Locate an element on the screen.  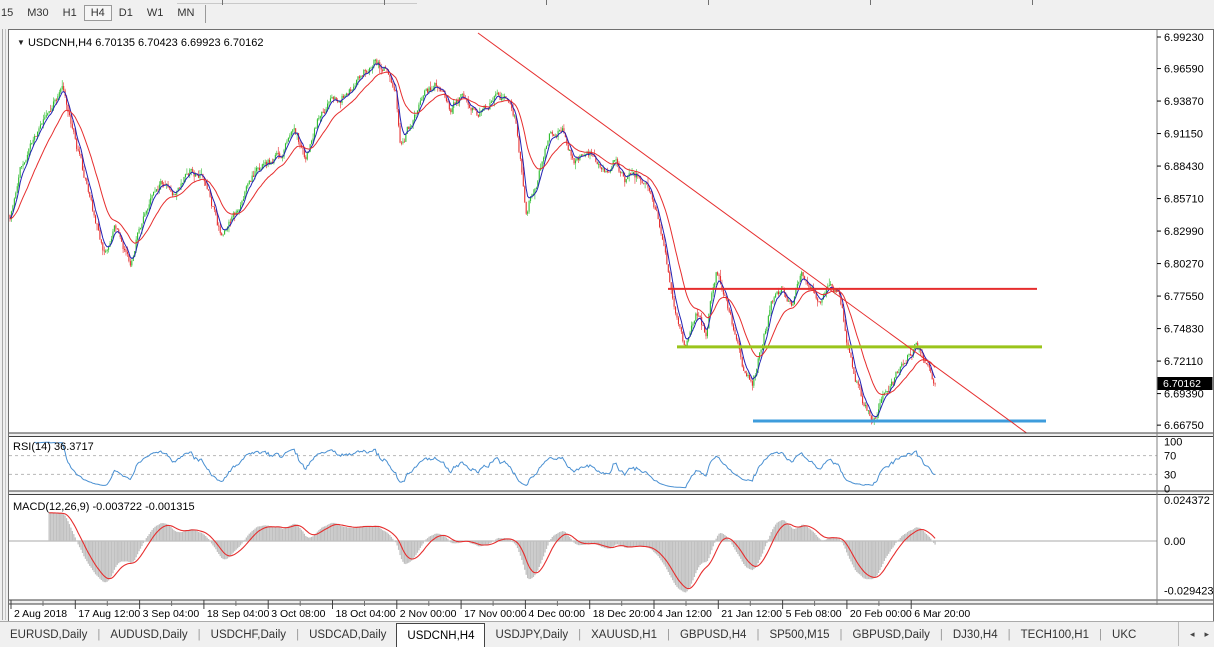
rsi-axis-label: 100 is located at coordinates (1173, 443).